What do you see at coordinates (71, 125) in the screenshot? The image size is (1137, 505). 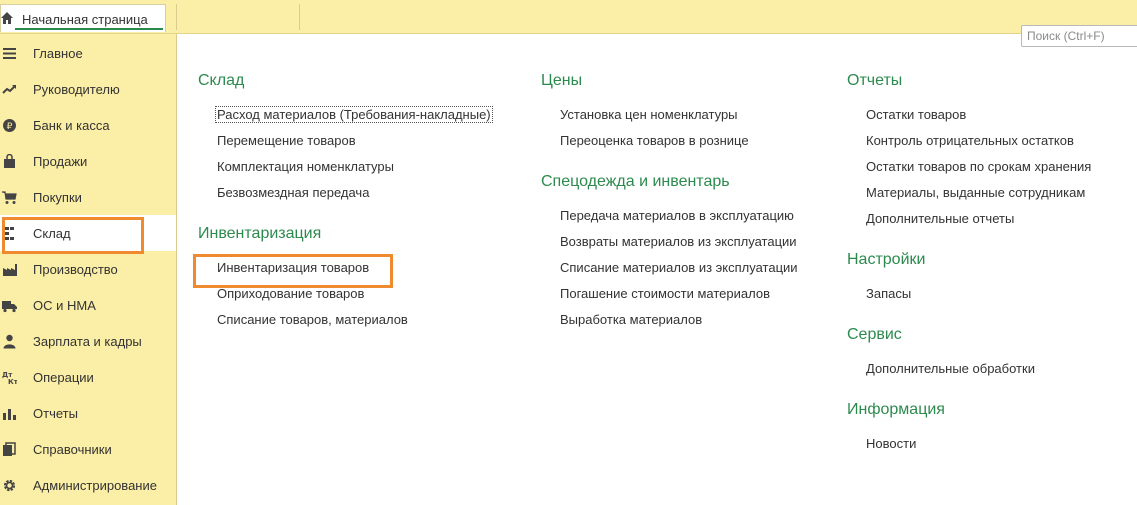 I see `sidebar-item-label: Банк и касса` at bounding box center [71, 125].